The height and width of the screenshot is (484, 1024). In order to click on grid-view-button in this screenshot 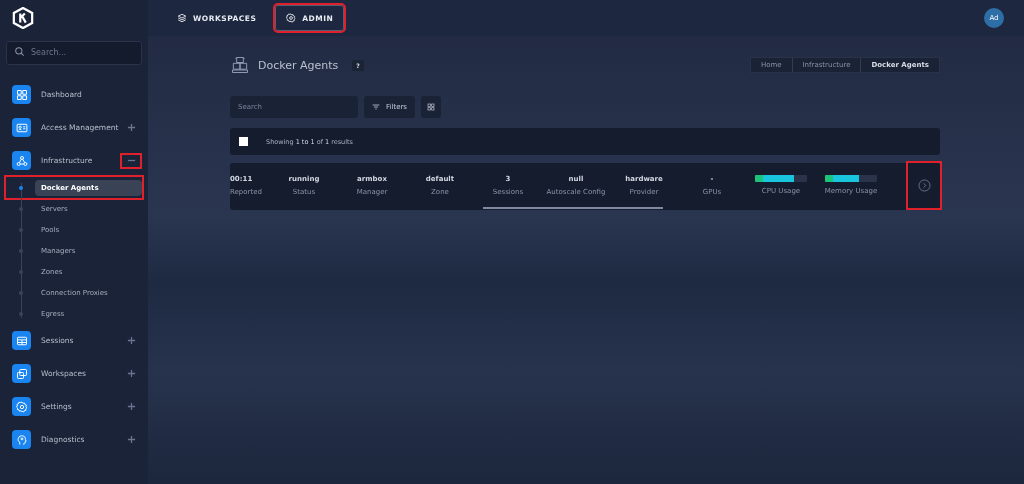, I will do `click(431, 107)`.